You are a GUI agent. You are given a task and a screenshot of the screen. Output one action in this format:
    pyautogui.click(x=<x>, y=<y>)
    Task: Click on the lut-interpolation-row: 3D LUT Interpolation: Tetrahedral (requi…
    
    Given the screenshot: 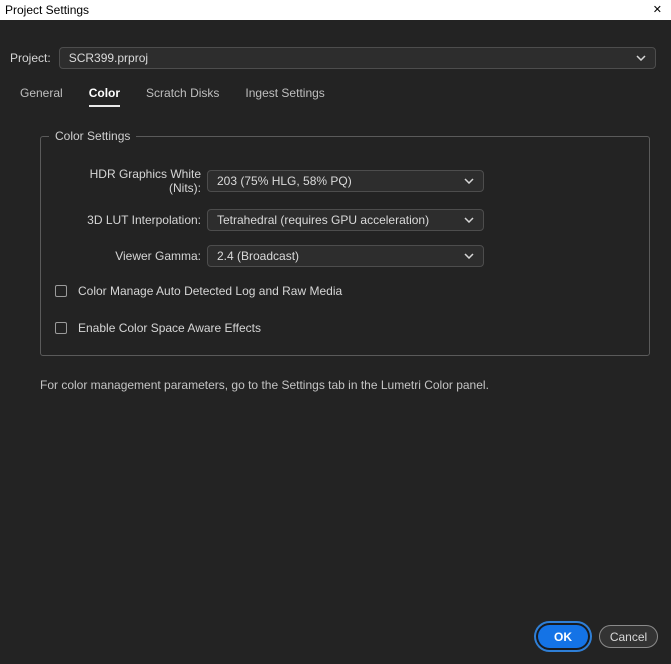 What is the action you would take?
    pyautogui.click(x=345, y=220)
    